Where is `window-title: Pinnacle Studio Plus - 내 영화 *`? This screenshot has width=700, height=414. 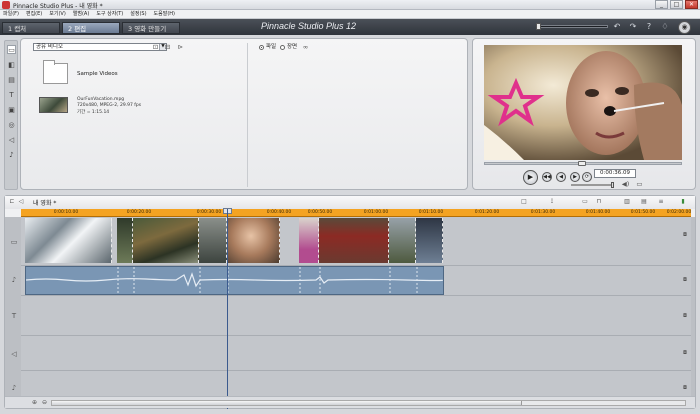 window-title: Pinnacle Studio Plus - 내 영화 * is located at coordinates (58, 6).